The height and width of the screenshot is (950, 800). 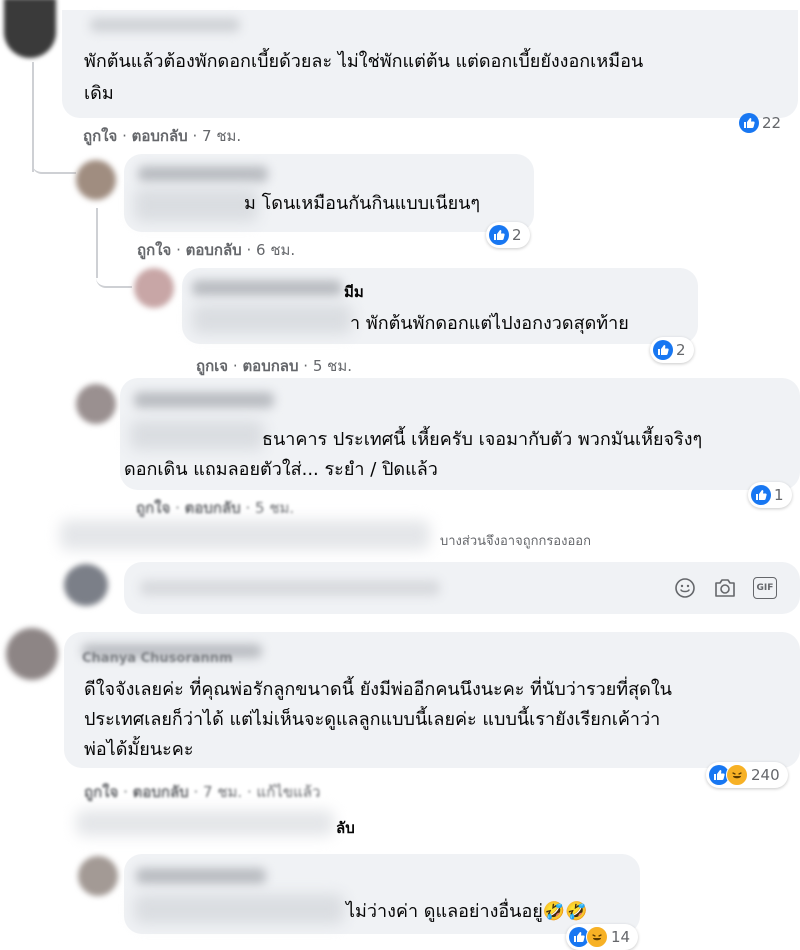 I want to click on comment-actions: ถูกเจ · ตอบกลบ · 5 ชม., so click(x=274, y=366).